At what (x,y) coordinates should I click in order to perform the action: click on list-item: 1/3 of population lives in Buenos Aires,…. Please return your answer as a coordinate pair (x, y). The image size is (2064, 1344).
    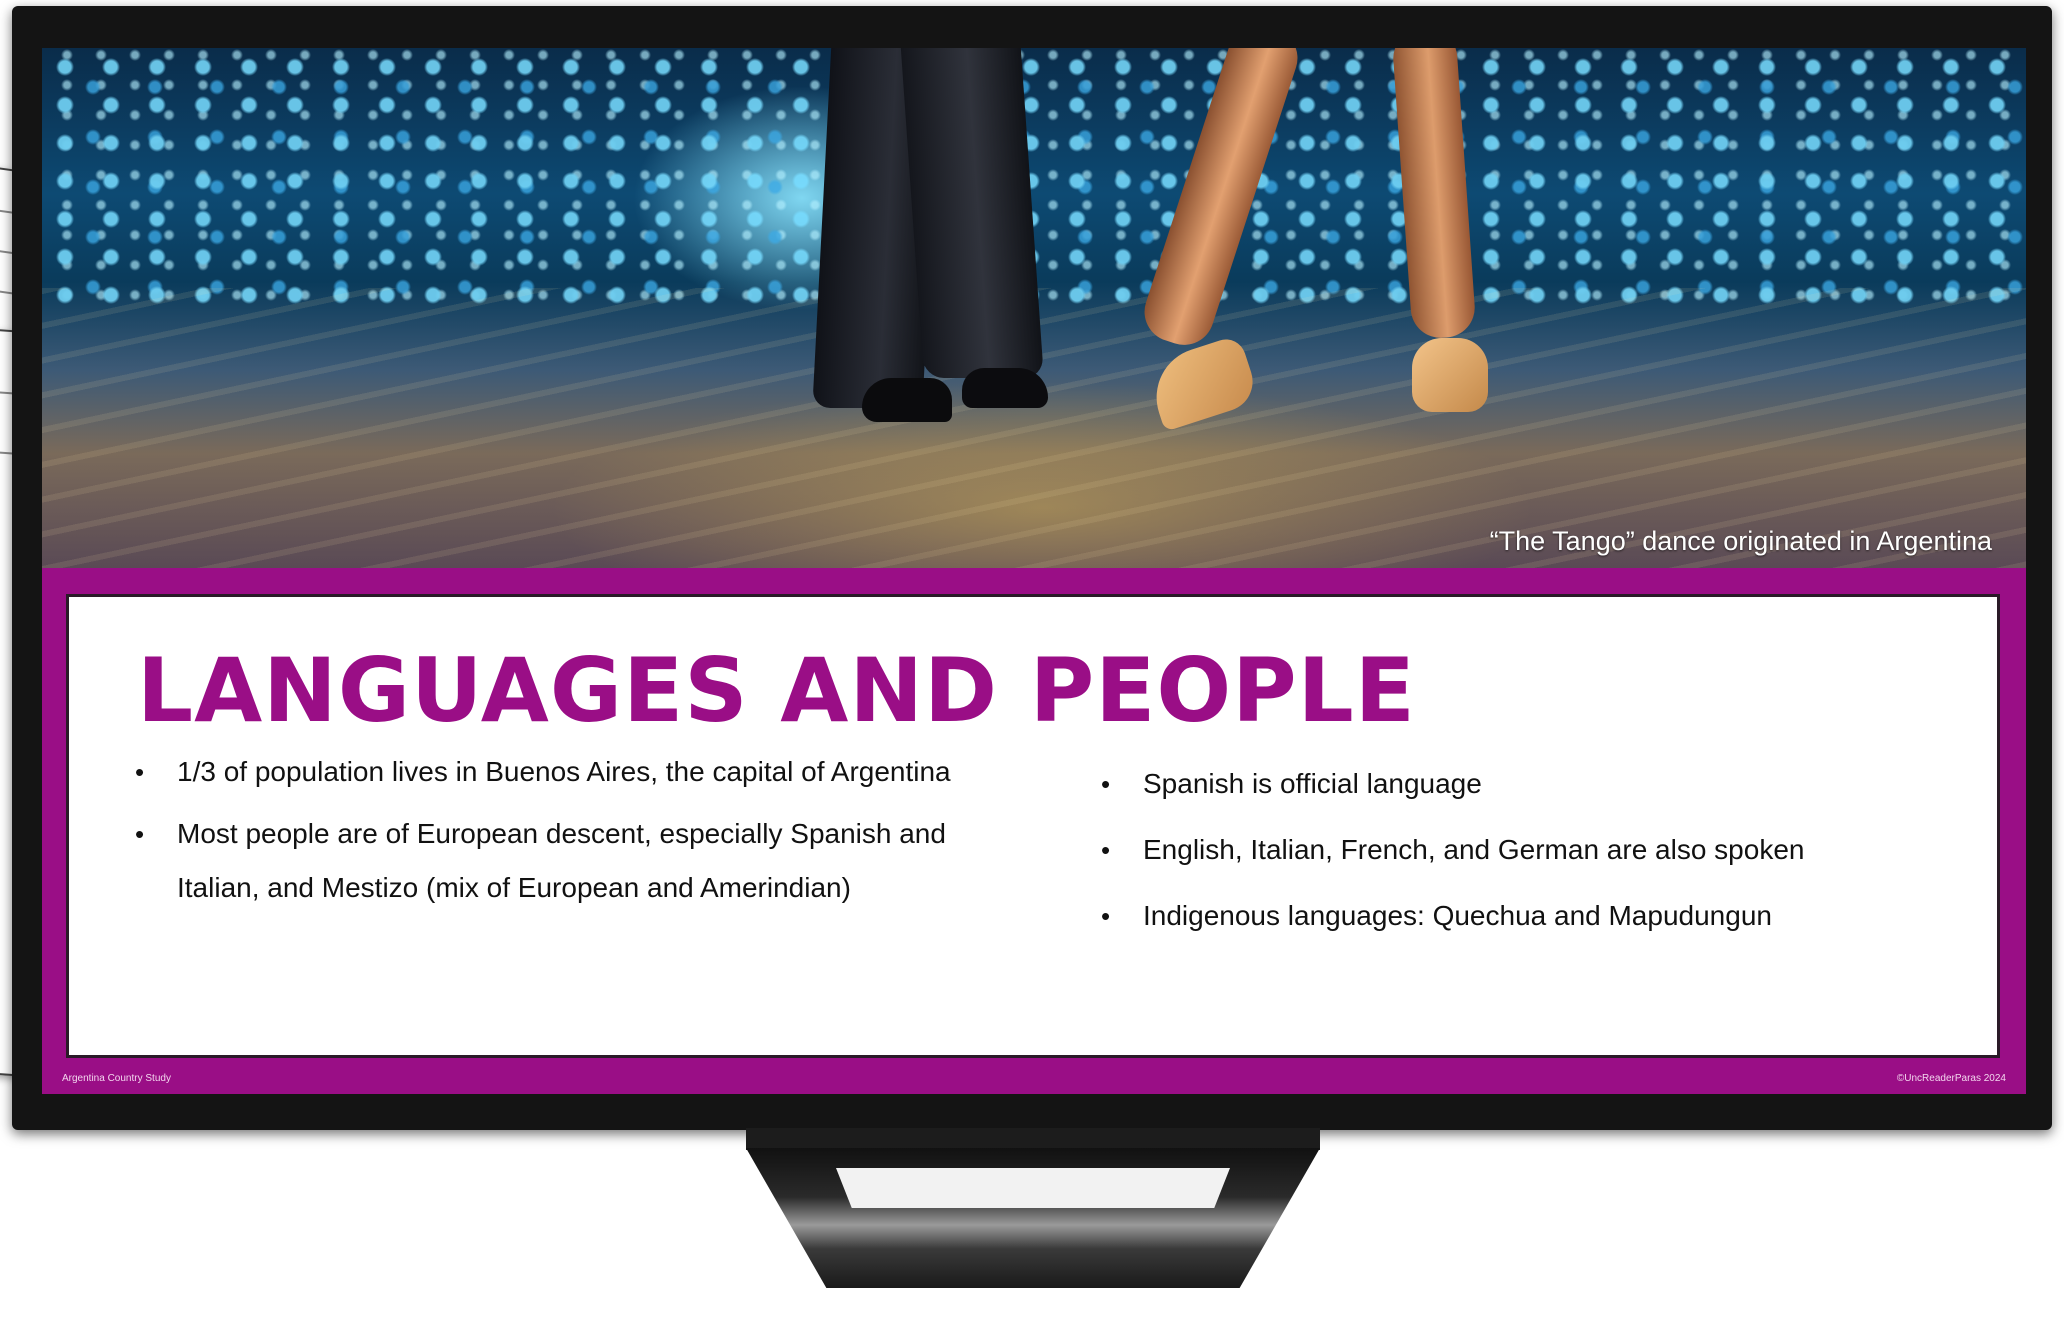
    Looking at the image, I should click on (543, 772).